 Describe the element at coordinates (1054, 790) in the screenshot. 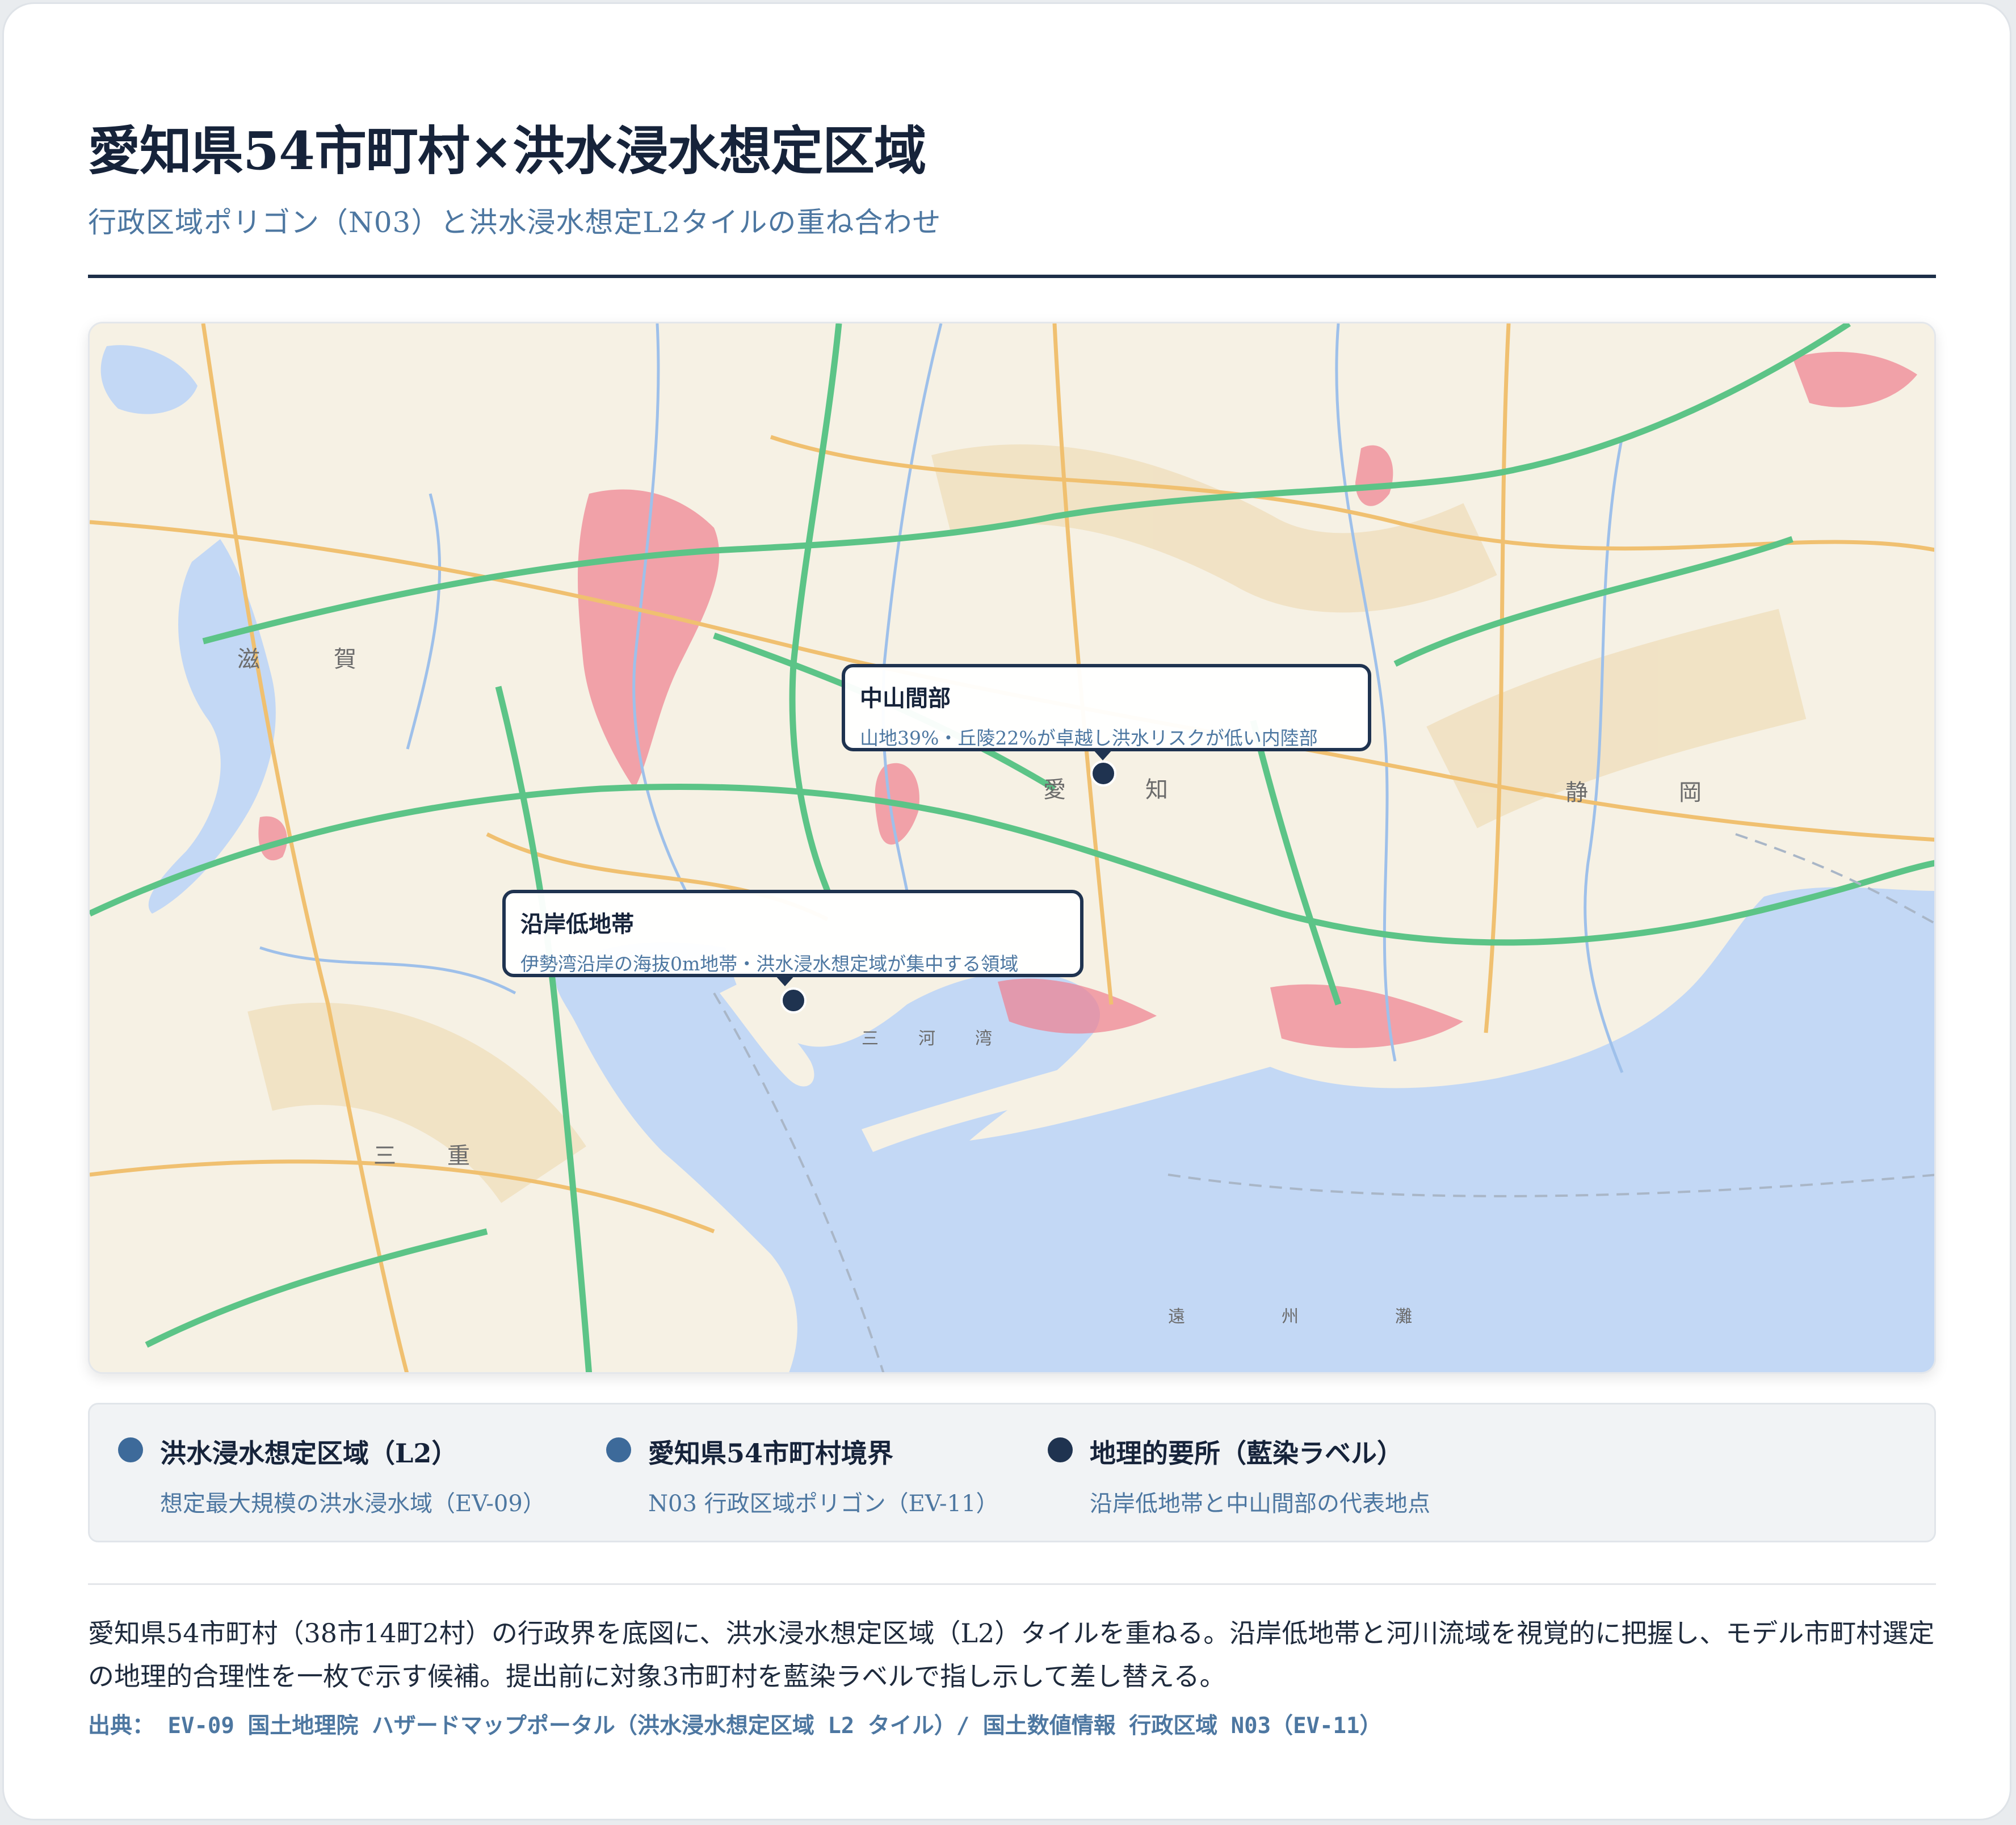

I see `label-aichi-1: 愛` at that location.